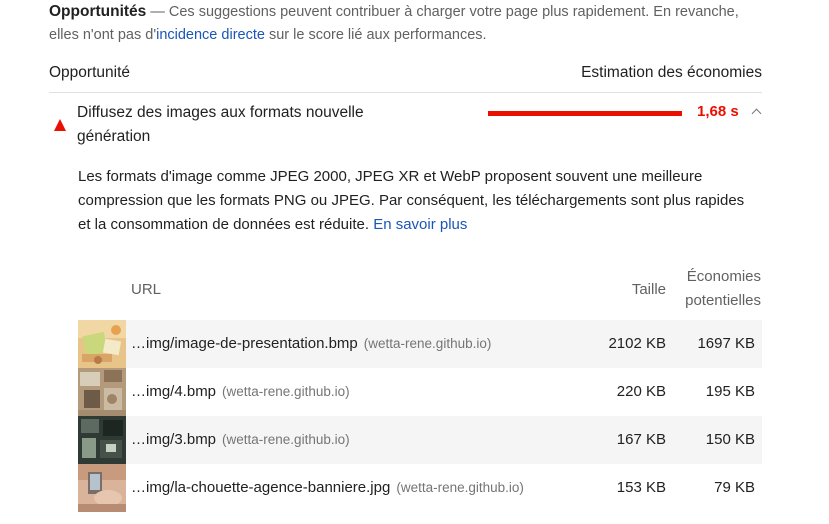 The width and height of the screenshot is (829, 524). Describe the element at coordinates (756, 113) in the screenshot. I see `chevron-up-icon` at that location.